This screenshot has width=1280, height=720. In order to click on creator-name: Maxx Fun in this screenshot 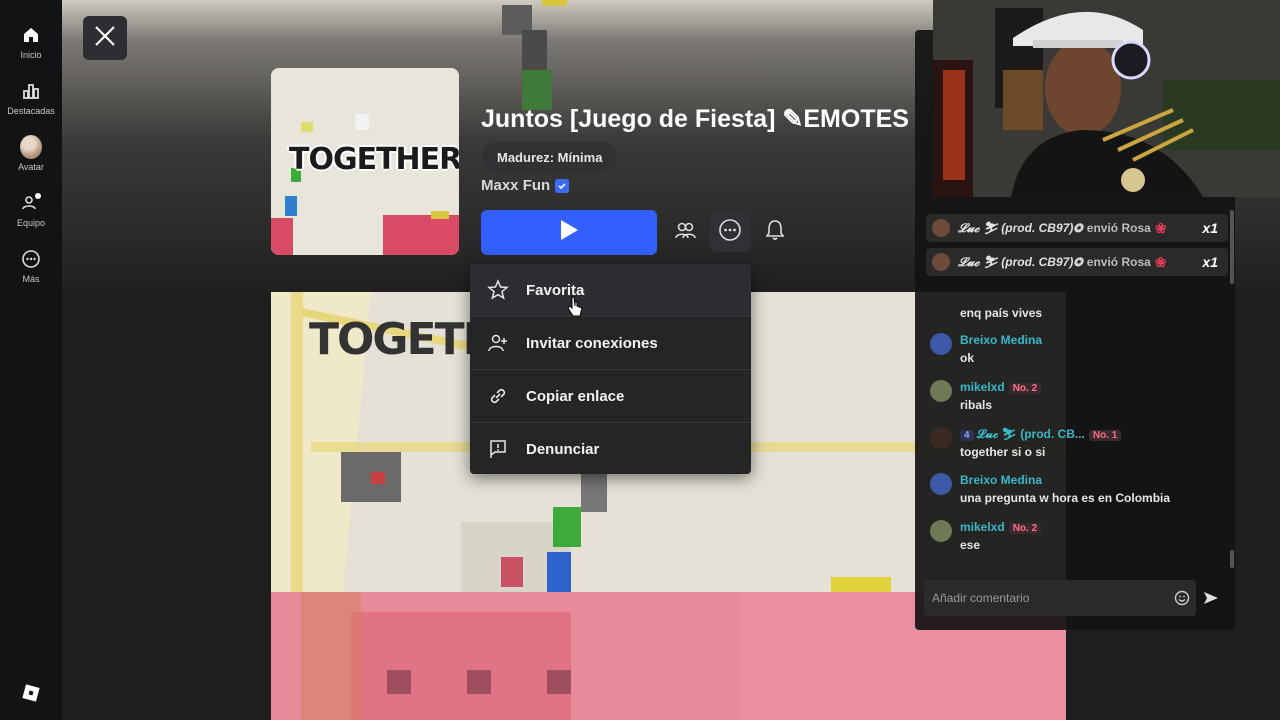, I will do `click(516, 185)`.